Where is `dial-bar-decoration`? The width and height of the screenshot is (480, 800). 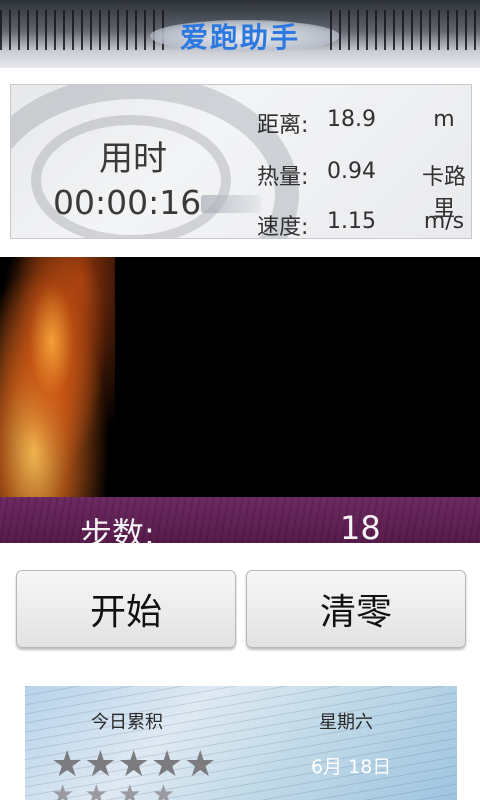
dial-bar-decoration is located at coordinates (231, 204).